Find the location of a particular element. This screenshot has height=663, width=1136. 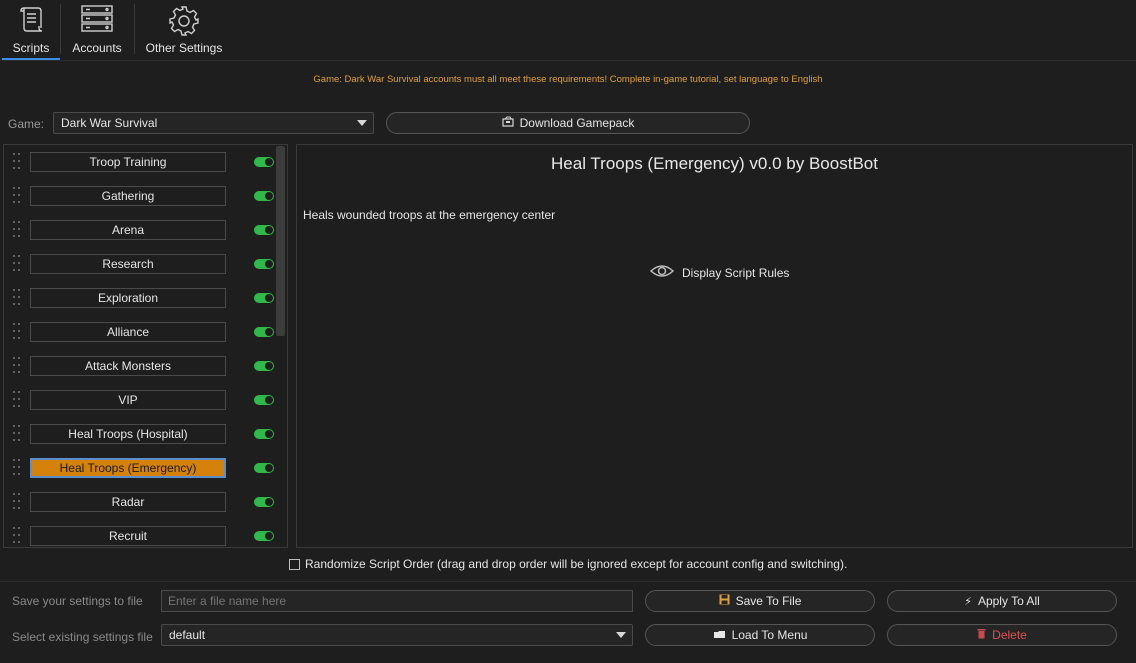

randomize-checkbox is located at coordinates (294, 564).